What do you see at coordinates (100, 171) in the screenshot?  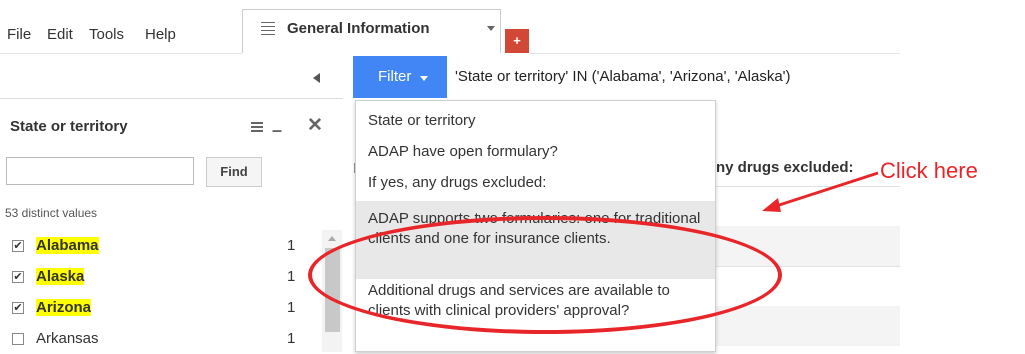 I see `value-search-input` at bounding box center [100, 171].